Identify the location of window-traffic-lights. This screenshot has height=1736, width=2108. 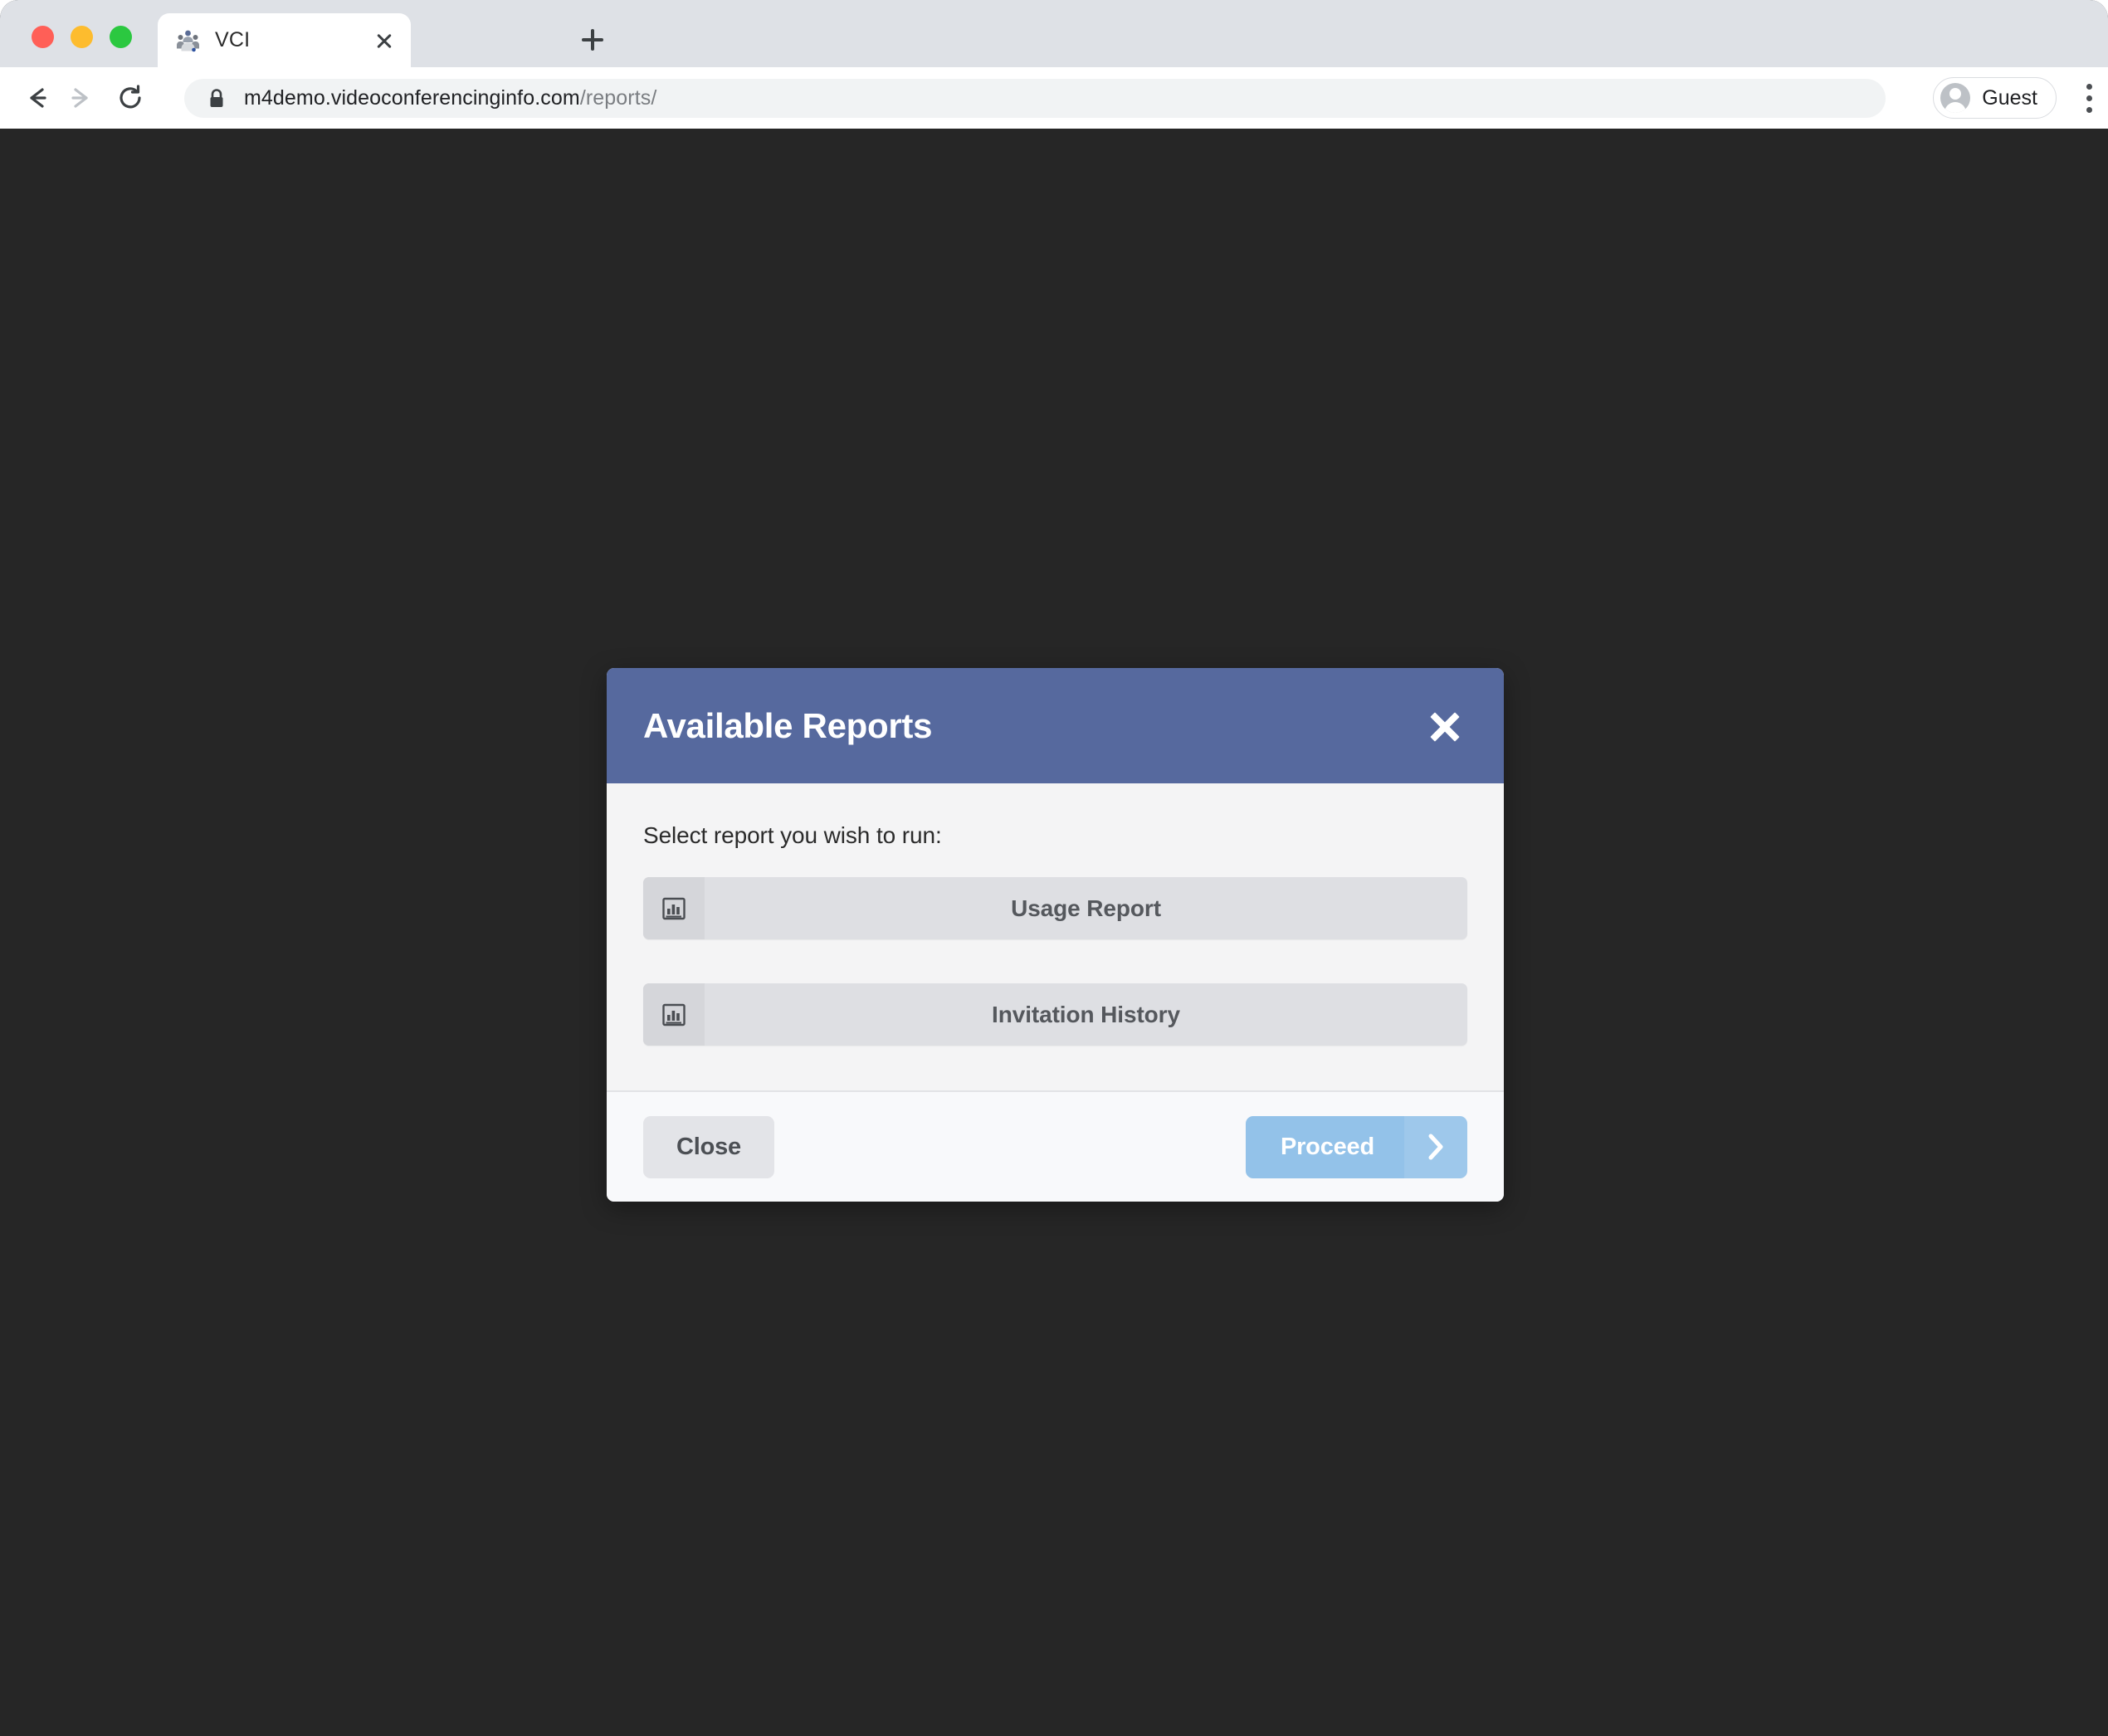
(82, 37).